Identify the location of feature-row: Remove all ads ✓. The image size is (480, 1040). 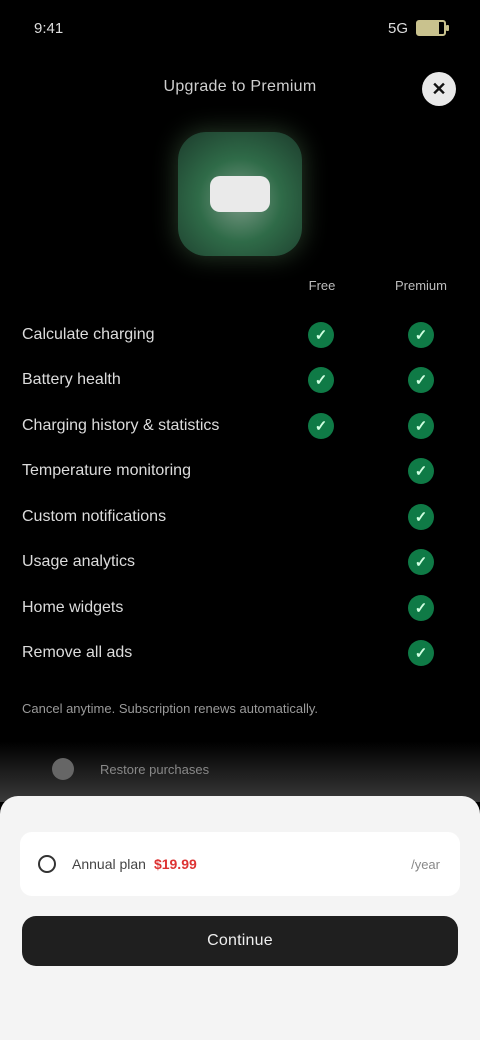
(240, 654).